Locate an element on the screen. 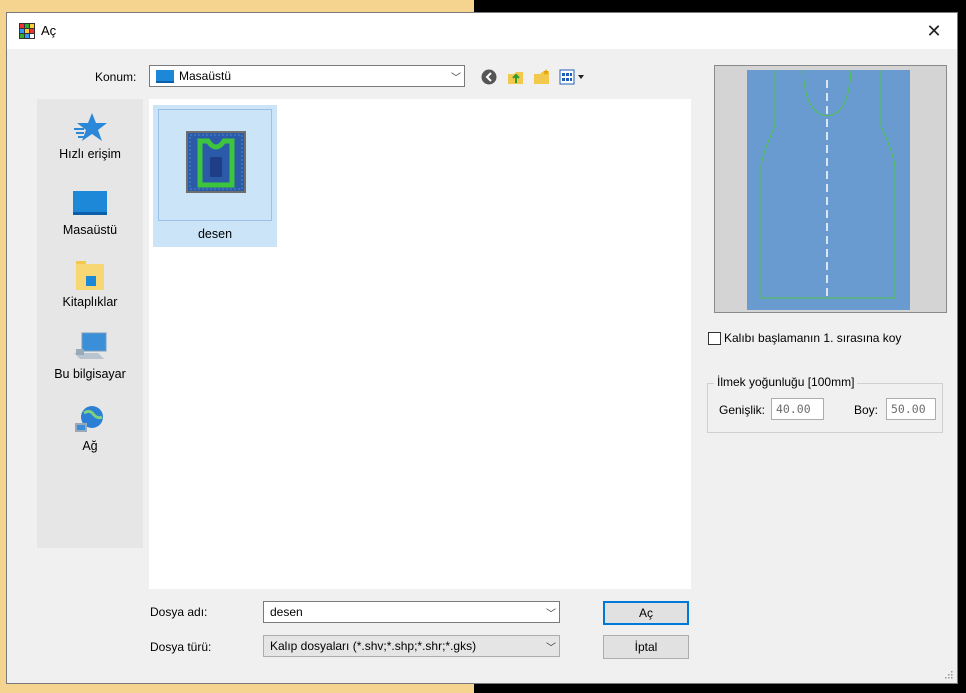 This screenshot has height=693, width=966. place-network: Ağ is located at coordinates (90, 428).